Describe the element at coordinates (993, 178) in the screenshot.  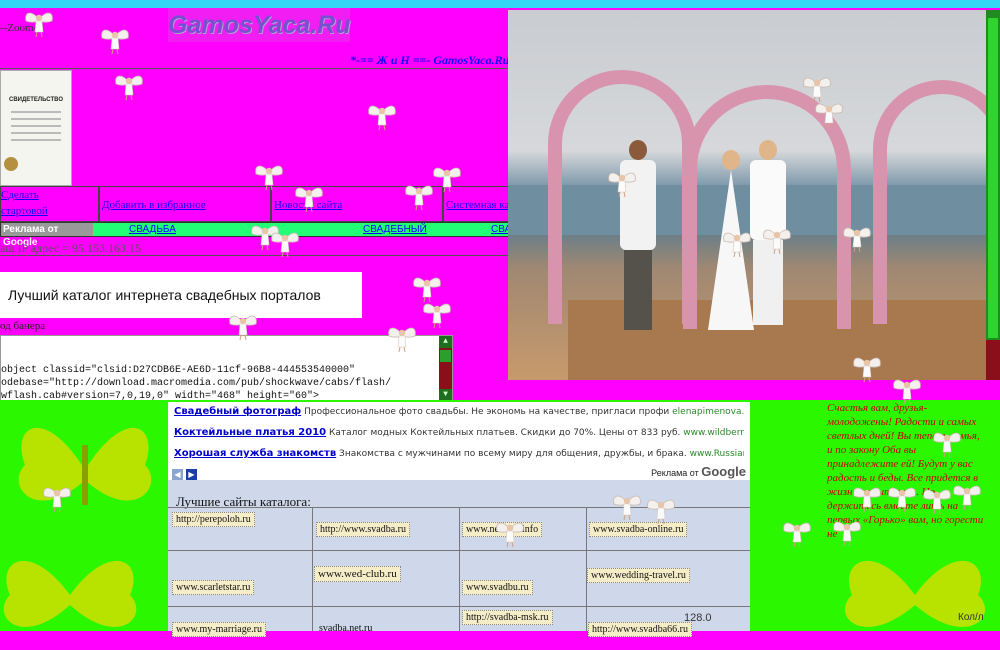
I see `page-scroll-thumb` at that location.